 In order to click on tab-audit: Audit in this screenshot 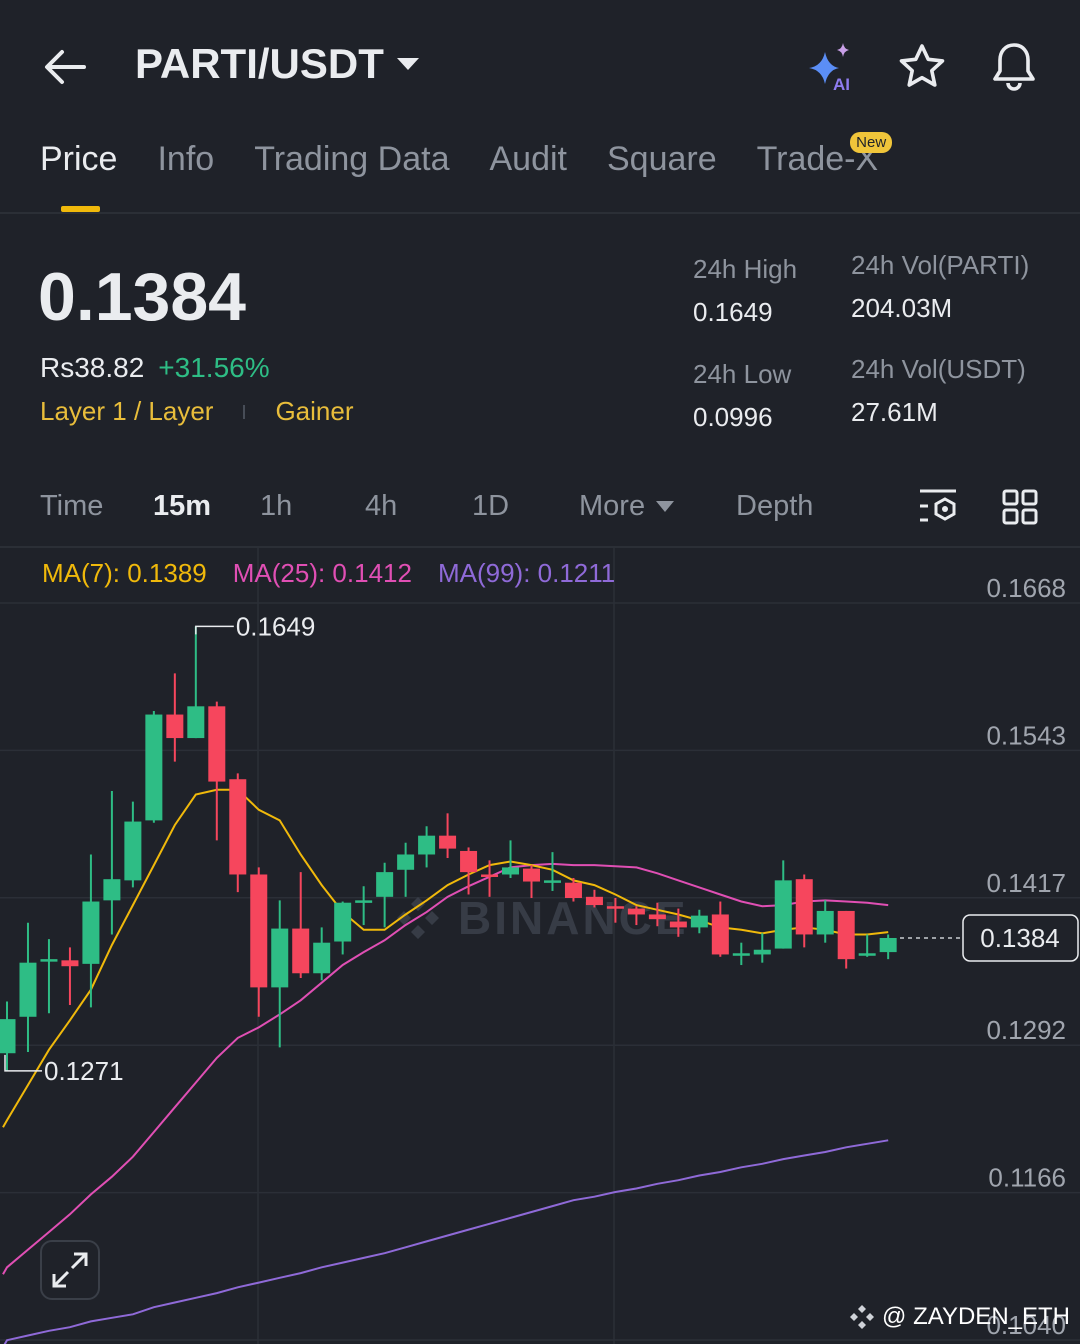, I will do `click(528, 159)`.